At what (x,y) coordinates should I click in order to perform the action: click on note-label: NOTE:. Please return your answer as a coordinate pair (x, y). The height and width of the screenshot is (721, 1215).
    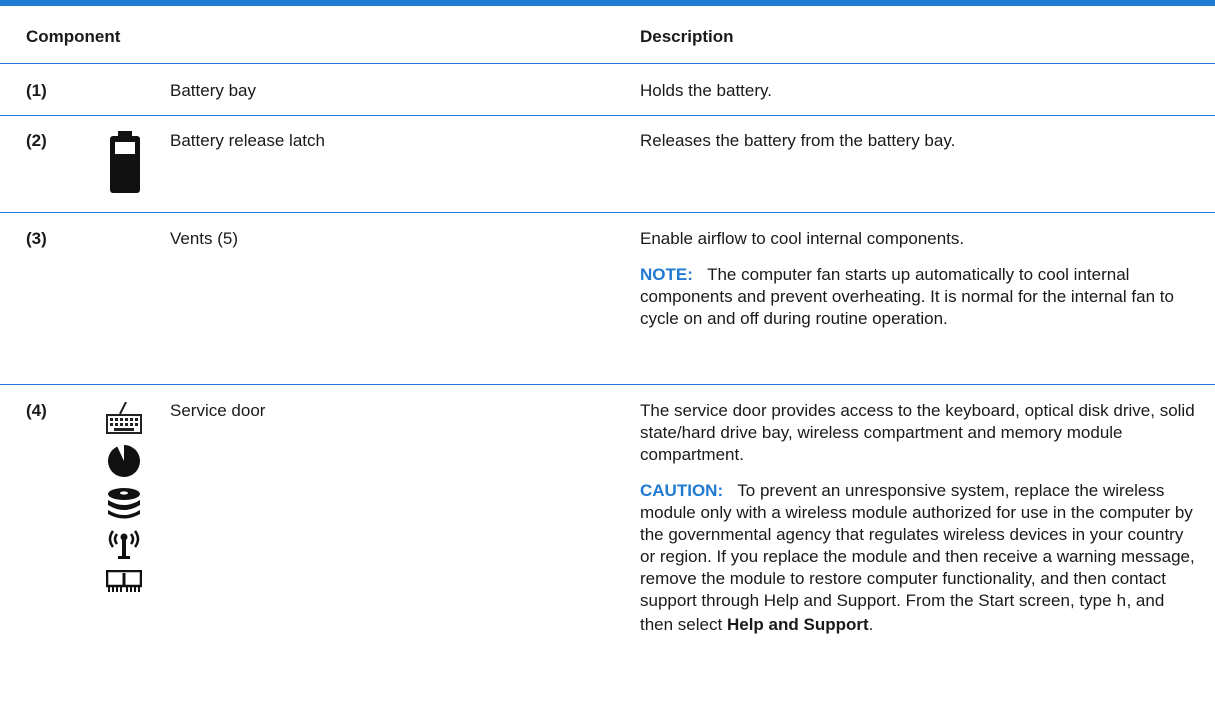
    Looking at the image, I should click on (666, 274).